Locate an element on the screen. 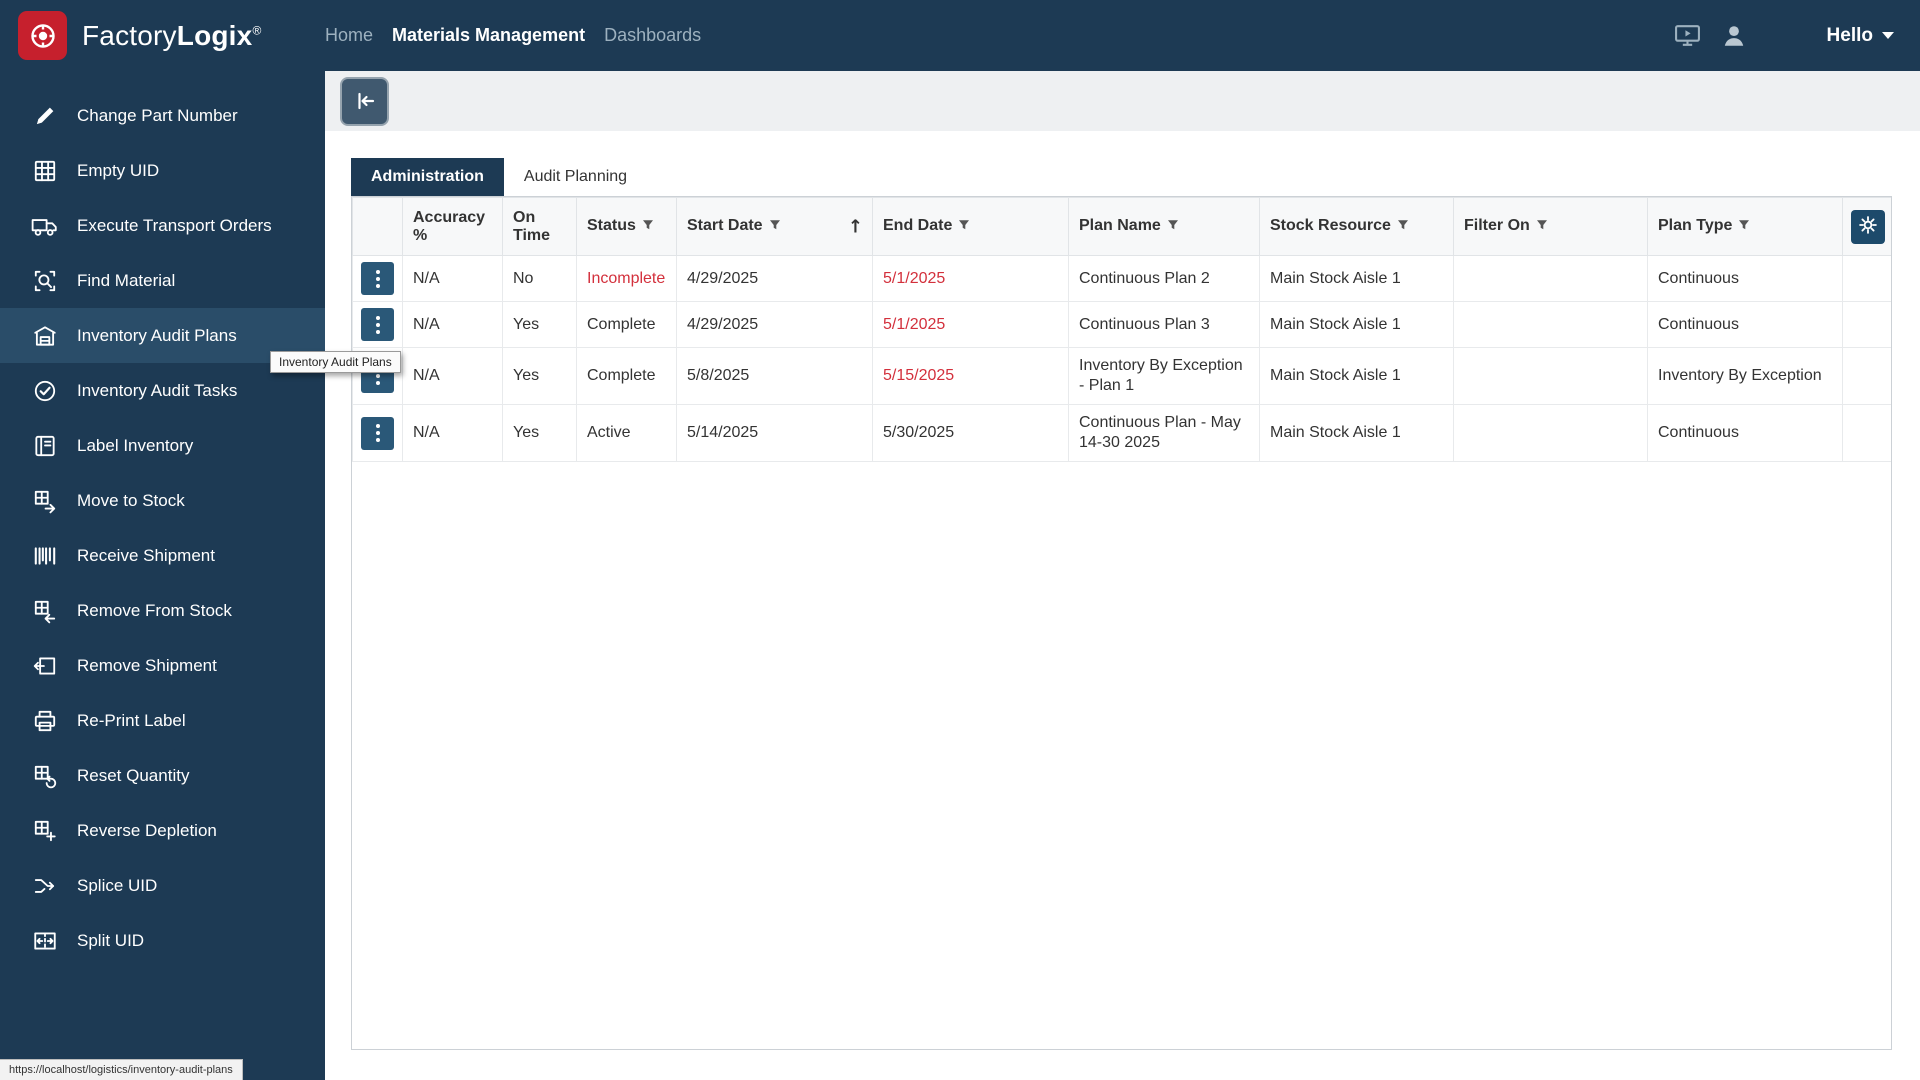  column-header-actions is located at coordinates (377, 226).